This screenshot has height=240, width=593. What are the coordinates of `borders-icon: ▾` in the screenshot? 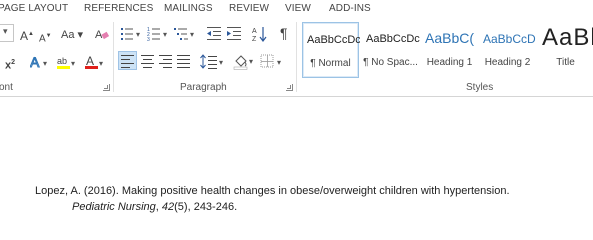 It's located at (270, 61).